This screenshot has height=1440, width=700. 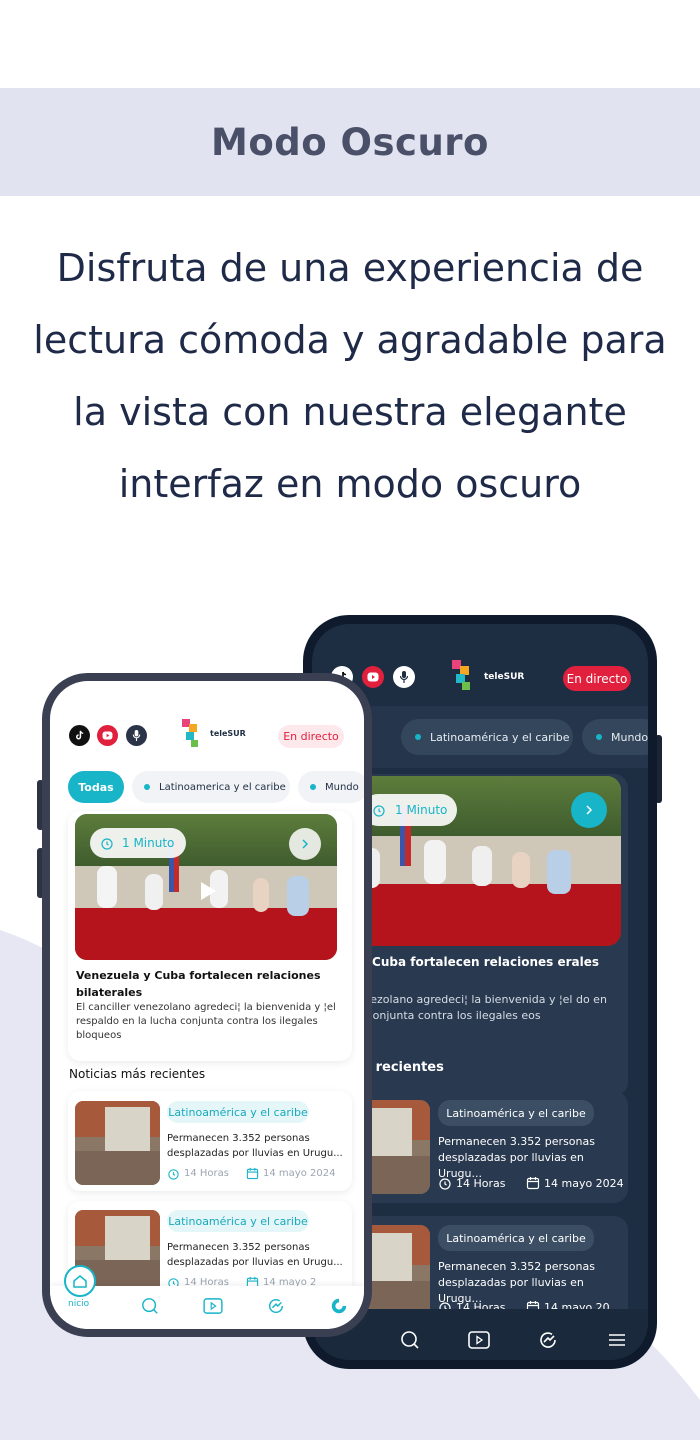 I want to click on header-banner: Modo Oscuro, so click(x=350, y=142).